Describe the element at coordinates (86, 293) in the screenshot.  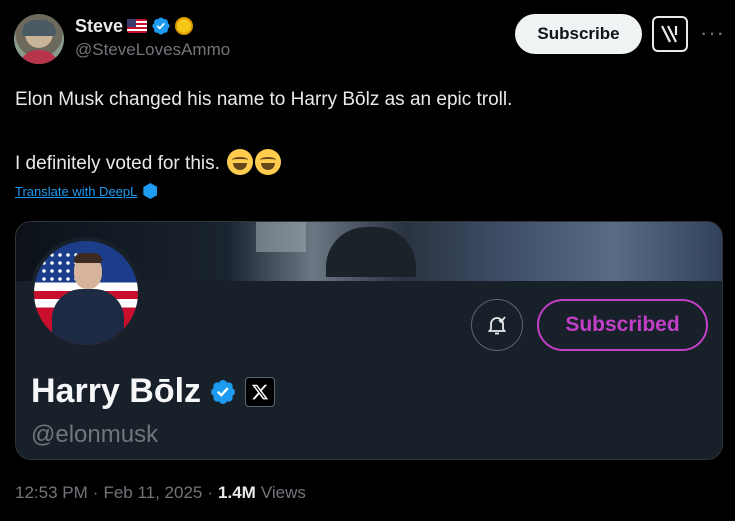
I see `profile-avatar` at that location.